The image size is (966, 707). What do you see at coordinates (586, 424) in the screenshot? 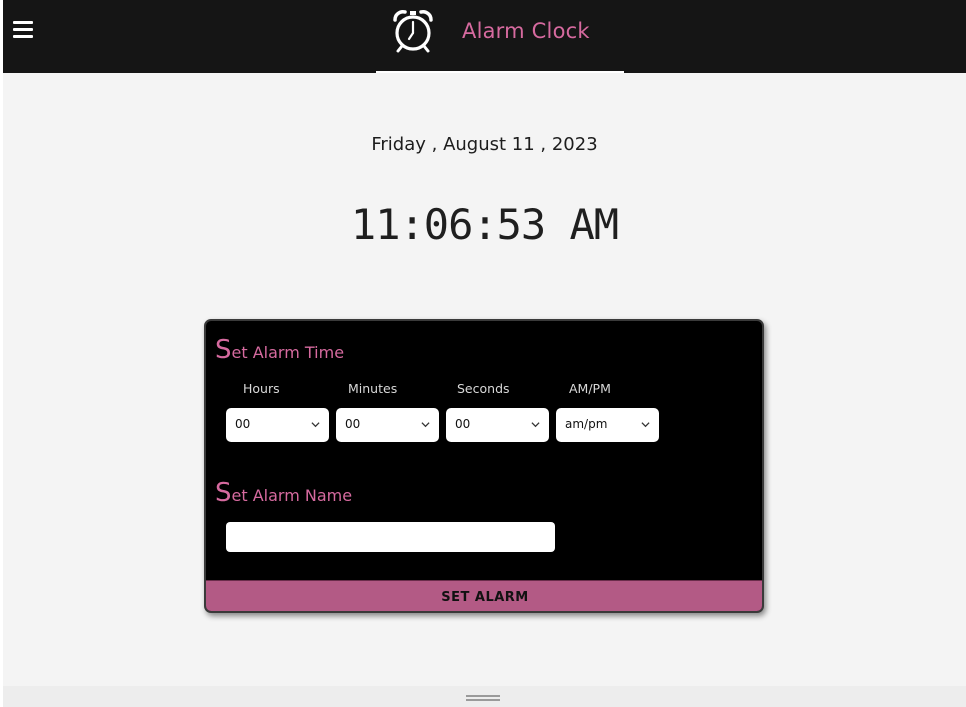
I see `ampm-select-value: am/pm` at bounding box center [586, 424].